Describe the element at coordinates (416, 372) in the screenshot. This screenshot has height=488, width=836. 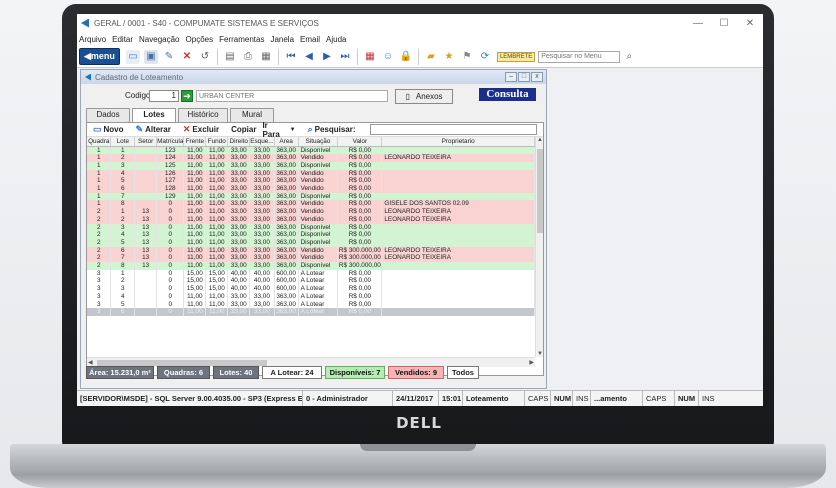
I see `filter-vendidos-button: Vendidos: 9` at that location.